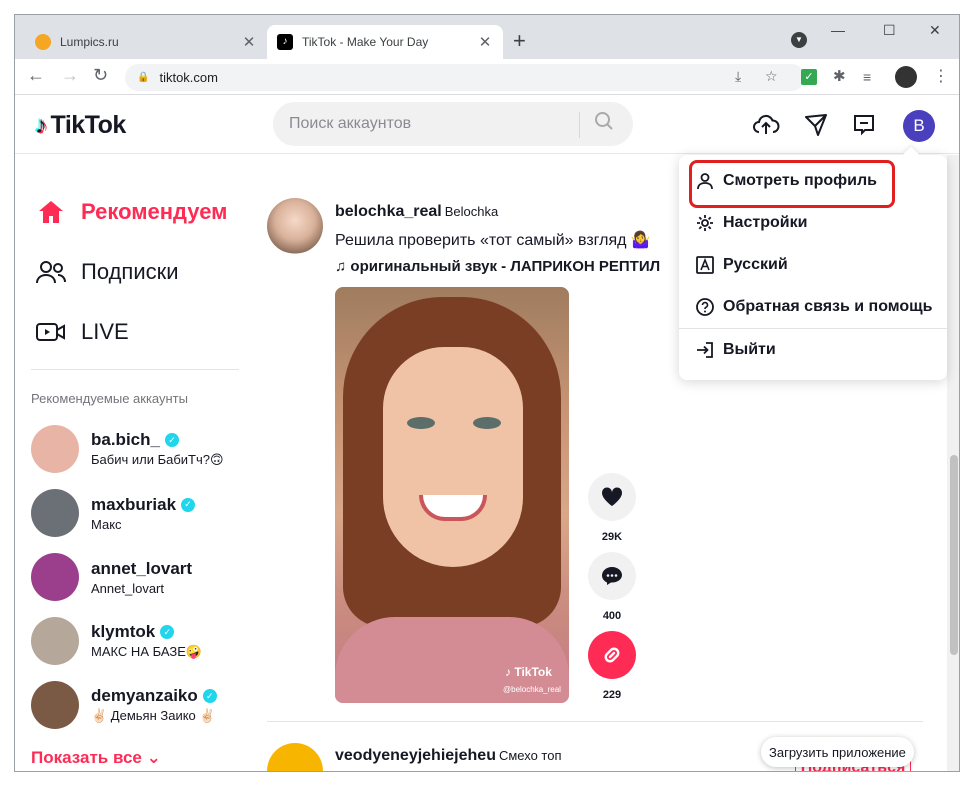 The width and height of the screenshot is (974, 786). I want to click on suggested-account: klymtok ✓ МАКС НА БАЗЕ🤪, so click(116, 641).